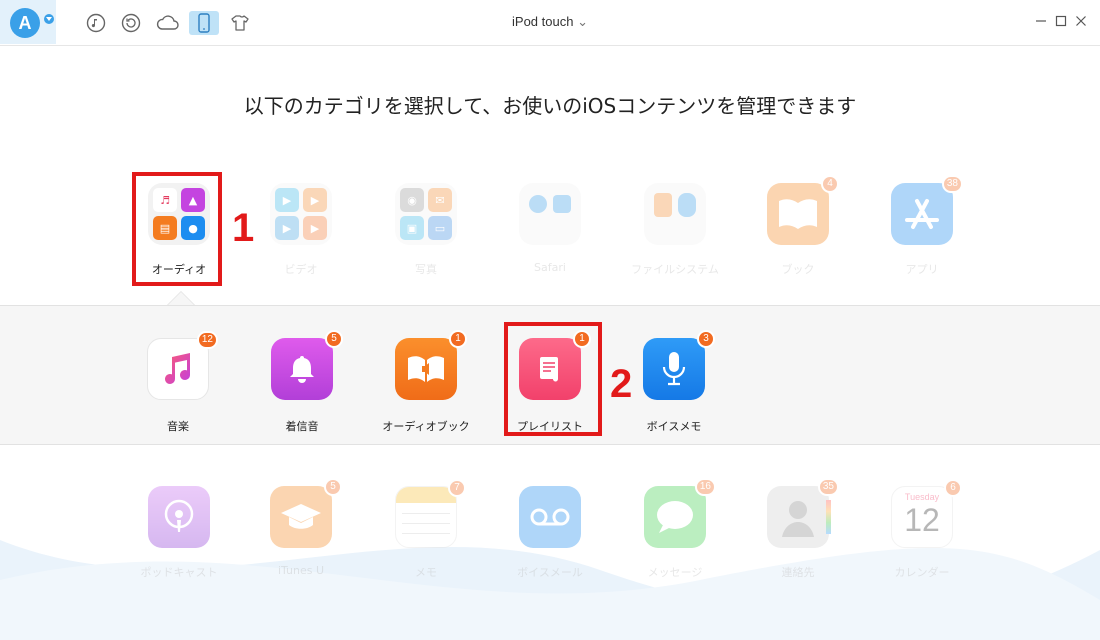  Describe the element at coordinates (181, 298) in the screenshot. I see `panel-pointer` at that location.